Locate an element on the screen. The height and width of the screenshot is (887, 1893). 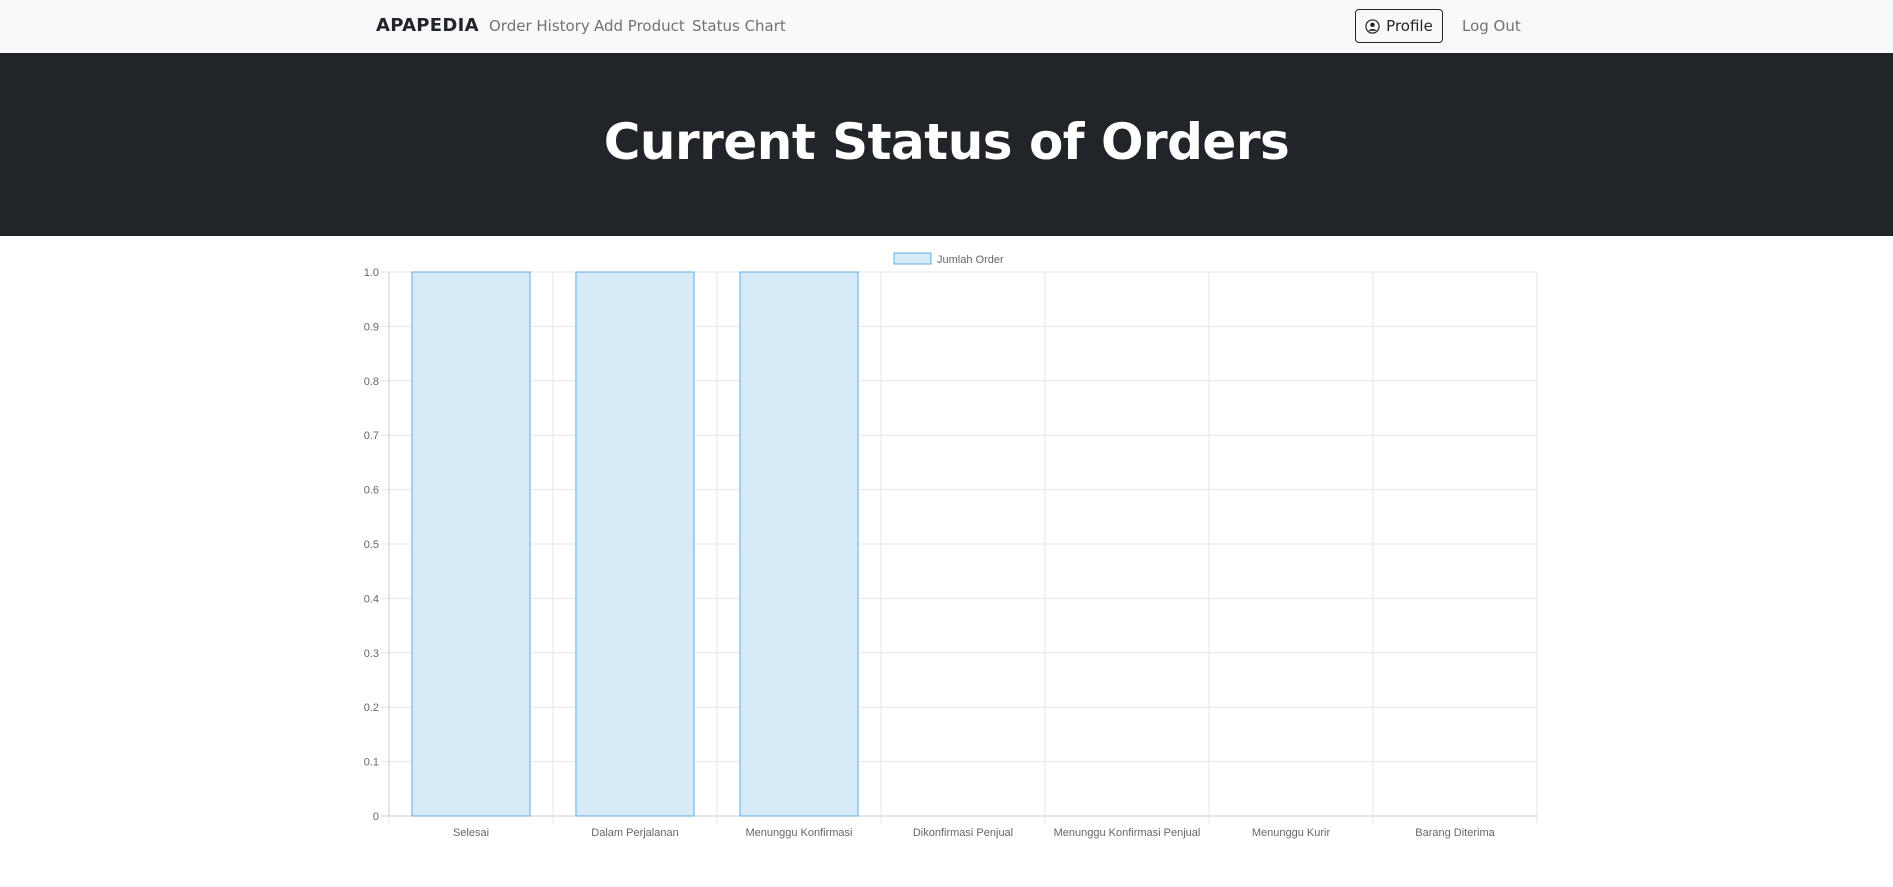
y-tick-label: 0.1 is located at coordinates (371, 763).